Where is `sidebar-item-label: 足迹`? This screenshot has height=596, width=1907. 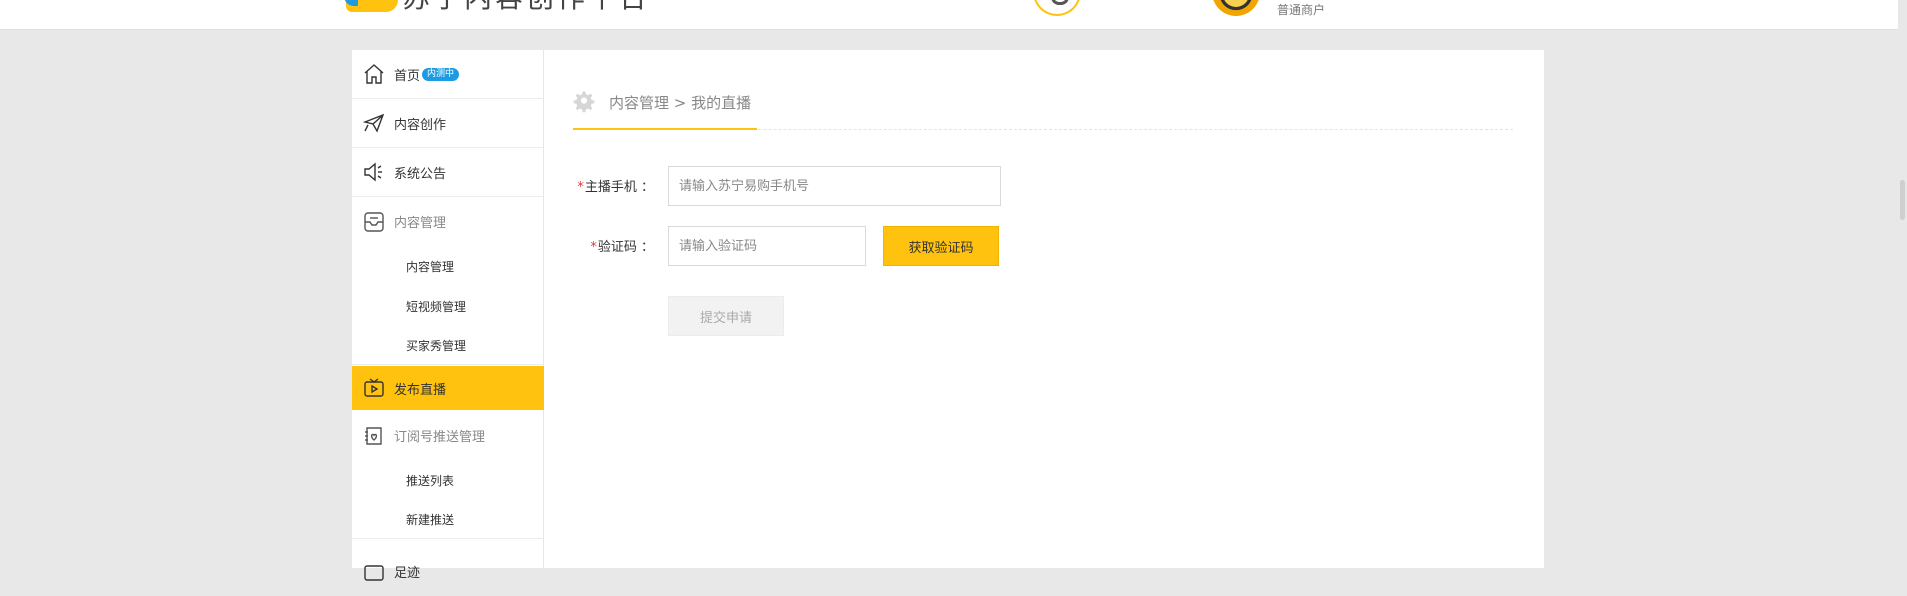 sidebar-item-label: 足迹 is located at coordinates (407, 573).